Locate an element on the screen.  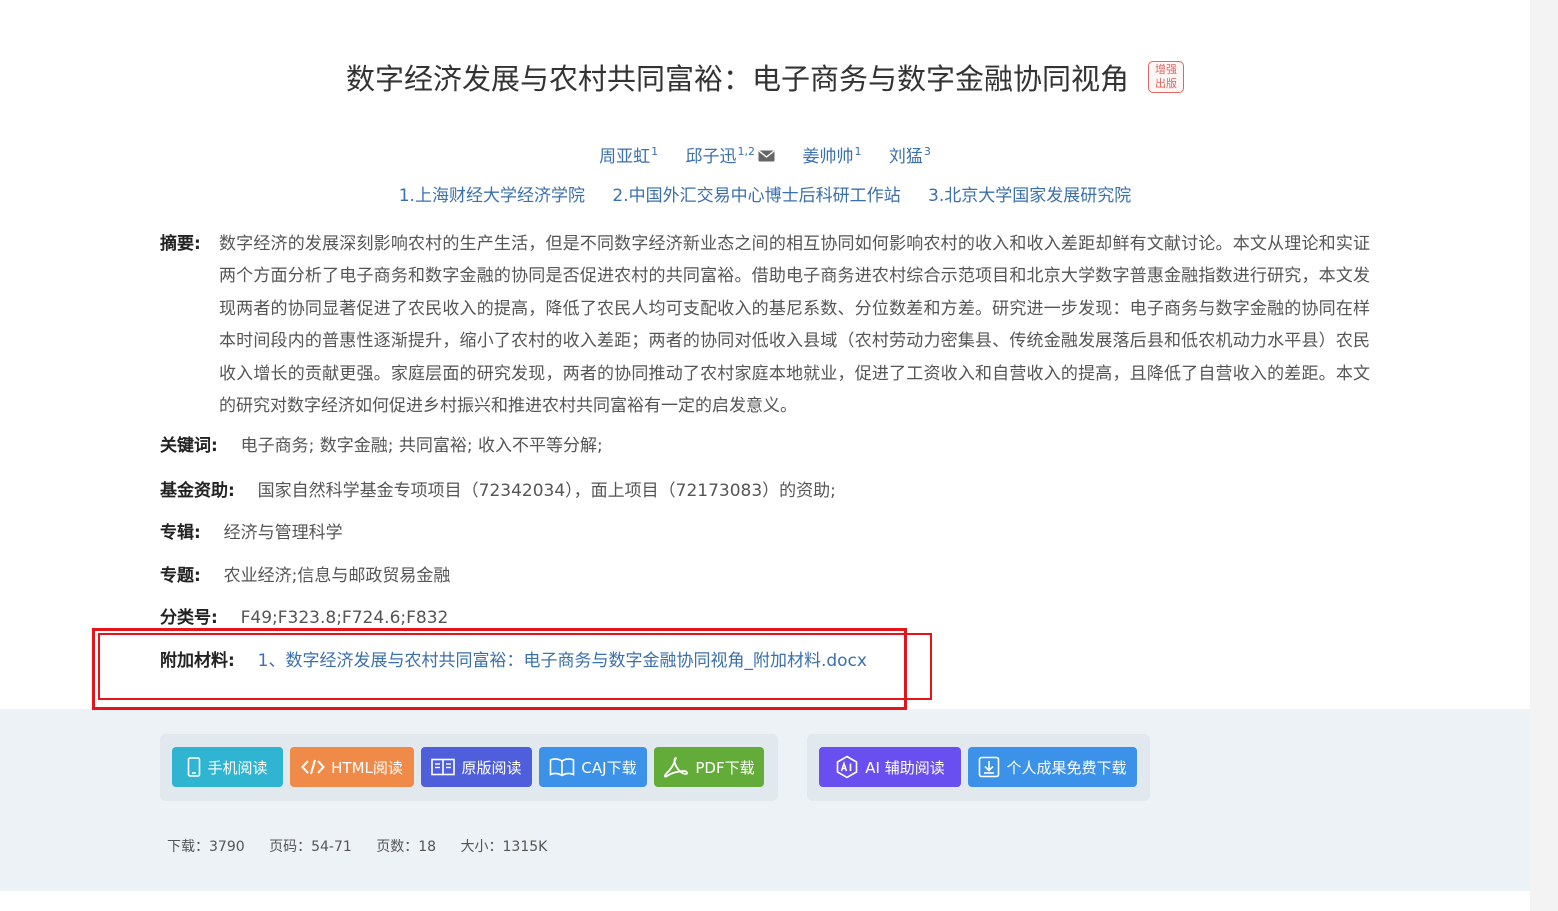
title-row: 数字经济发展与农村共同富裕：电子商务与数字金融协同视角 增强 出版 is located at coordinates (765, 80).